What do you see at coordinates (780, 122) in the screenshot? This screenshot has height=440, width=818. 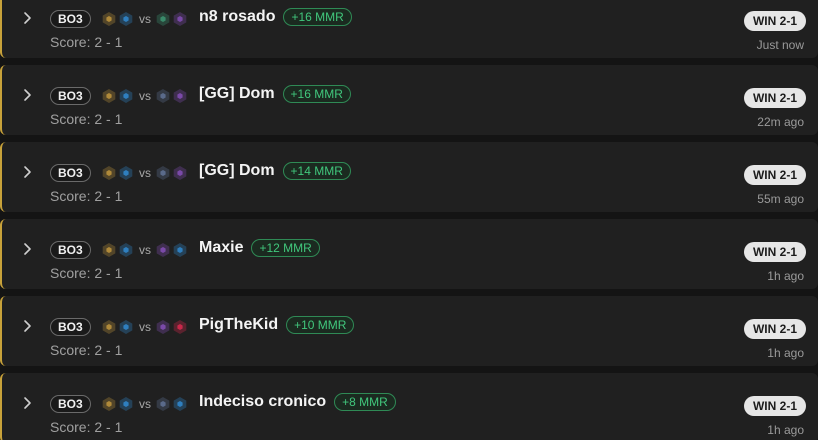 I see `timestamp: 22m ago` at bounding box center [780, 122].